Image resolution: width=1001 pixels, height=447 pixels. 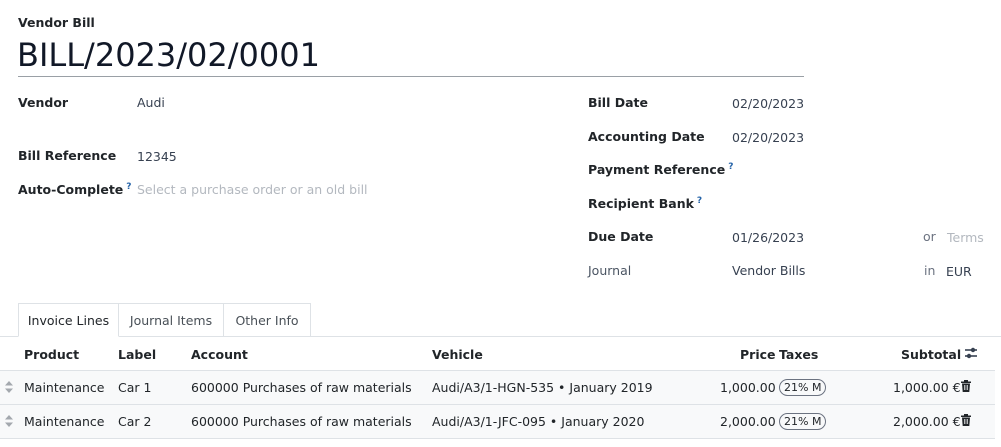 I want to click on sliders-icon, so click(x=971, y=353).